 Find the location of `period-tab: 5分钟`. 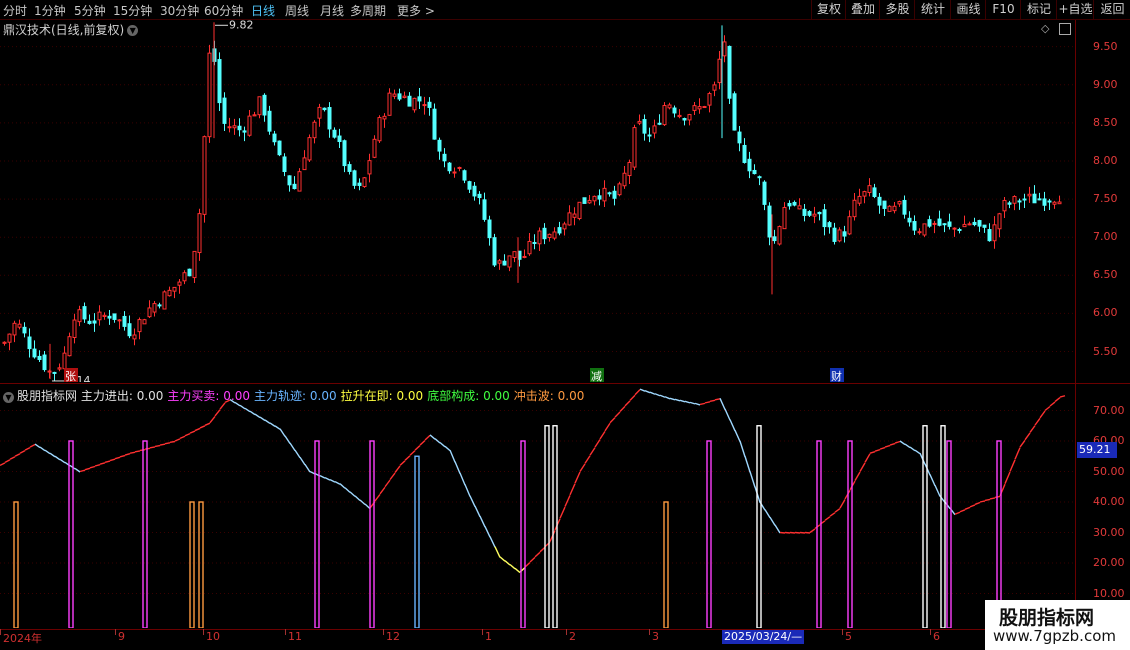

period-tab: 5分钟 is located at coordinates (90, 10).